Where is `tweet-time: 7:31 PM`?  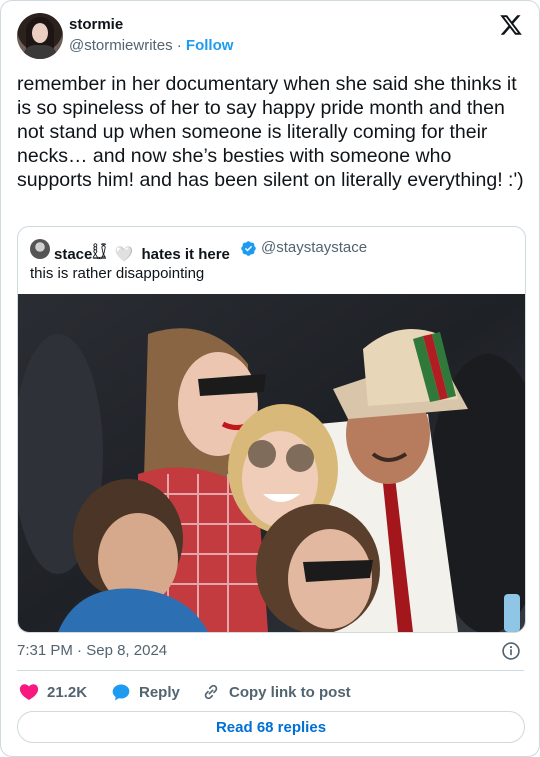
tweet-time: 7:31 PM is located at coordinates (45, 650).